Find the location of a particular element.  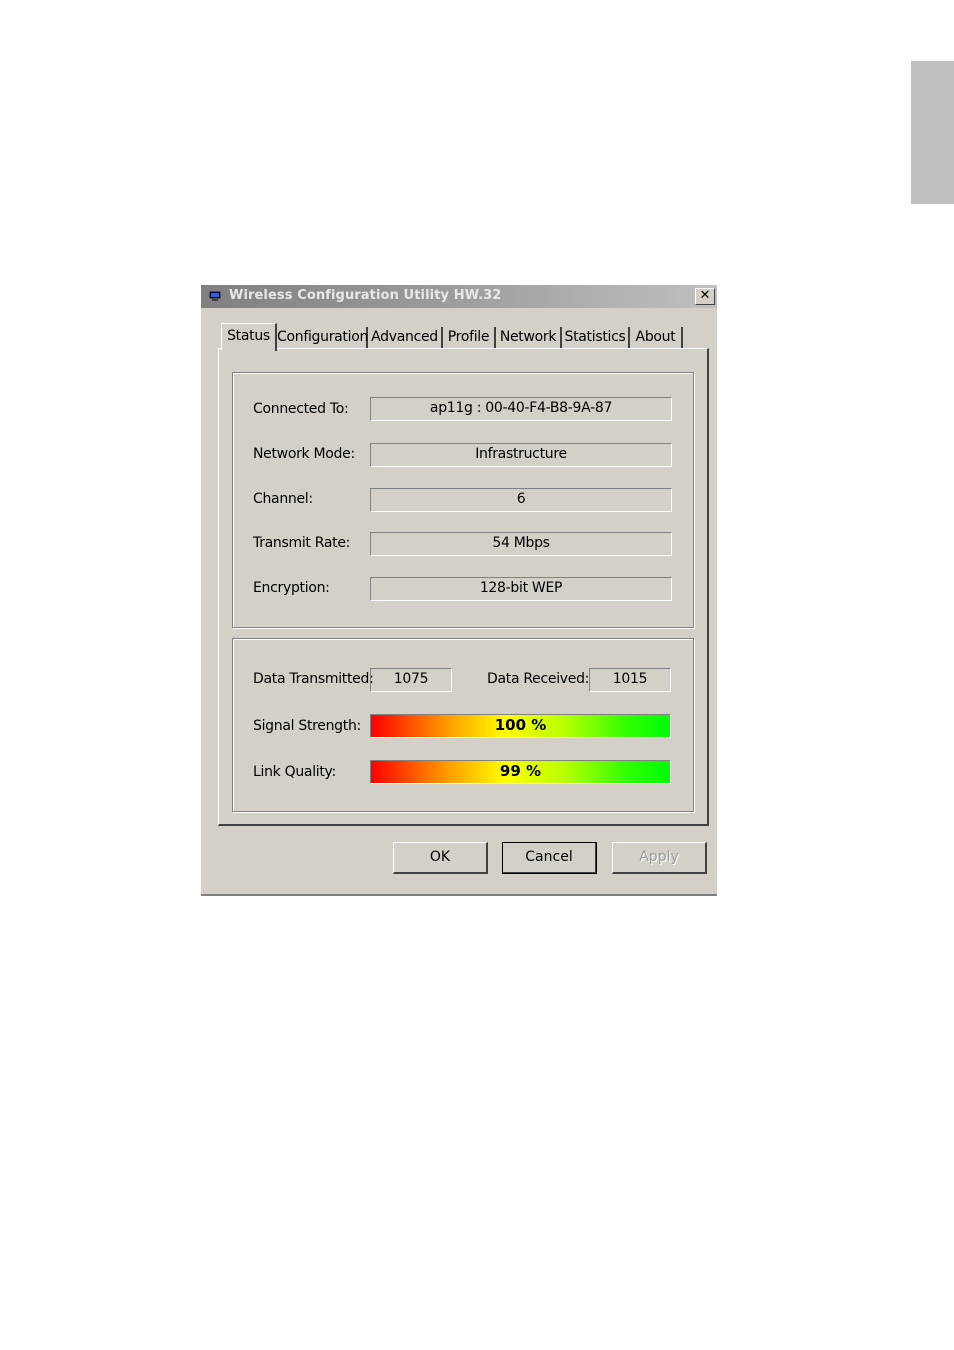

transmit-rate-value: 54 Mbps is located at coordinates (521, 544).